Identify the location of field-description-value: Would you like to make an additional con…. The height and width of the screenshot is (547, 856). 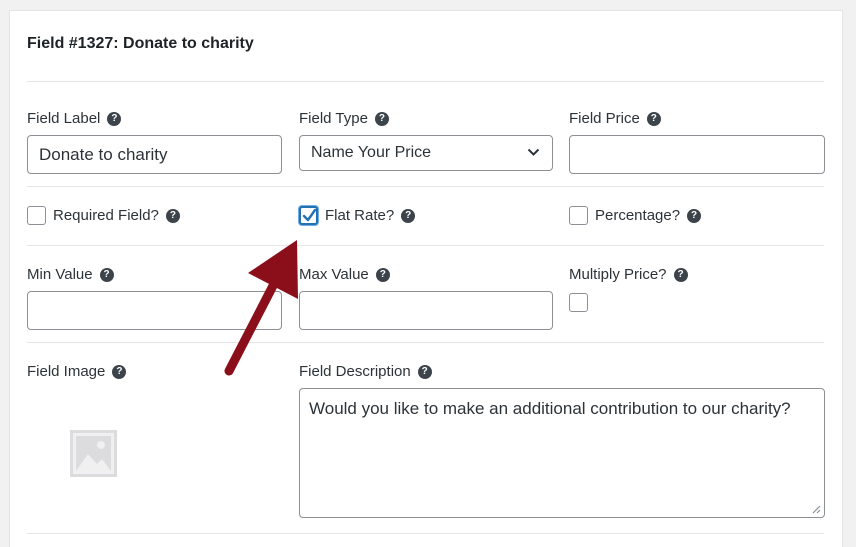
(550, 408).